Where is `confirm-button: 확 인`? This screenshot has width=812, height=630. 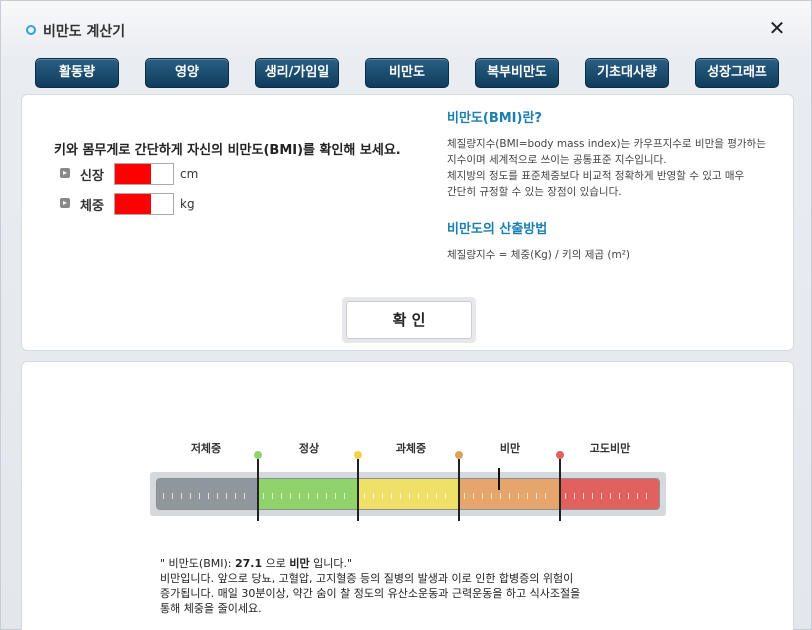
confirm-button: 확 인 is located at coordinates (409, 320).